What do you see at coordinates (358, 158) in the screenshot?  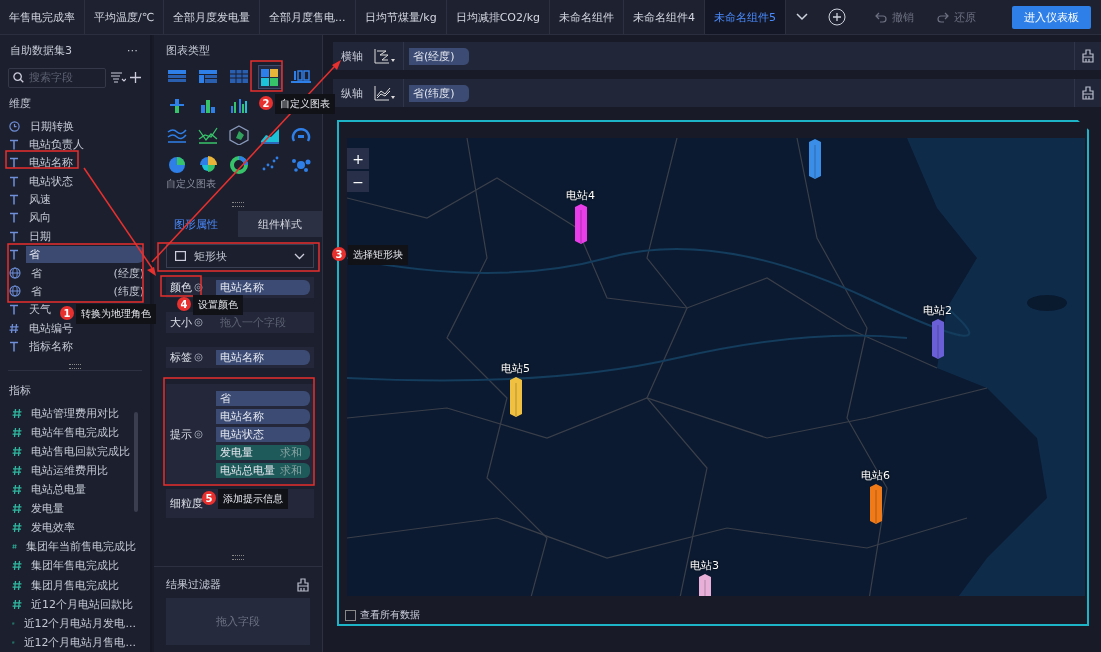 I see `zoom-in-button: +` at bounding box center [358, 158].